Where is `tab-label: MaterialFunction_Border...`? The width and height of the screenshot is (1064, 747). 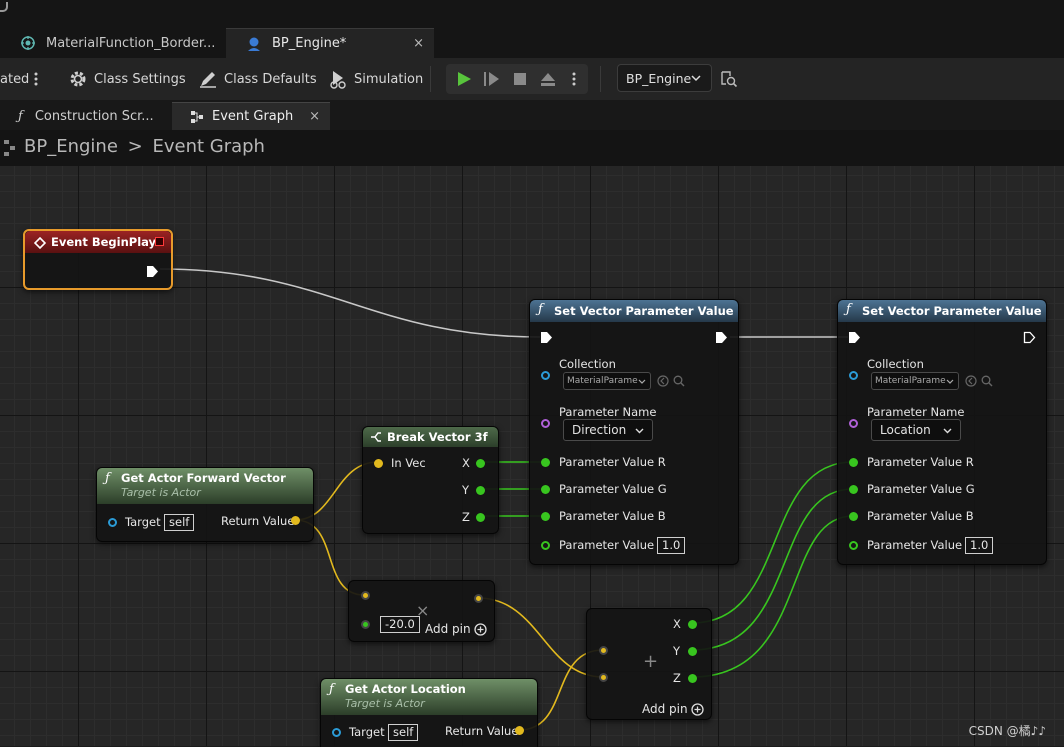 tab-label: MaterialFunction_Border... is located at coordinates (131, 43).